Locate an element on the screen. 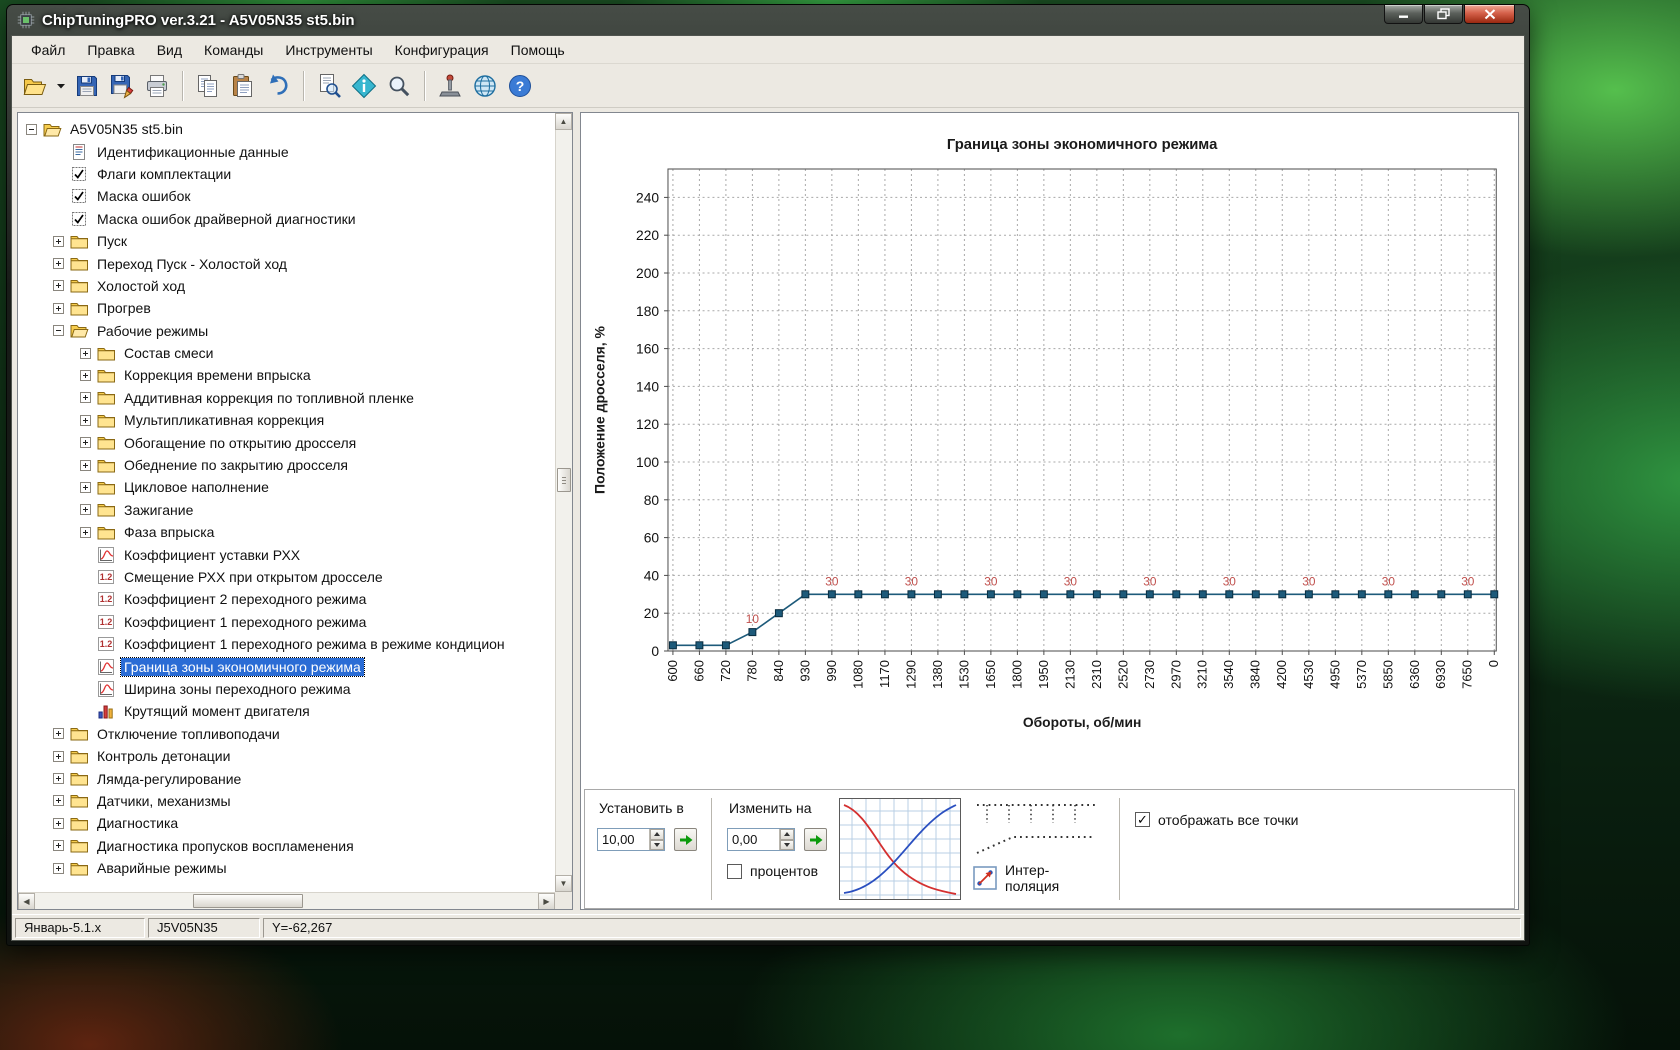  print-button is located at coordinates (157, 86).